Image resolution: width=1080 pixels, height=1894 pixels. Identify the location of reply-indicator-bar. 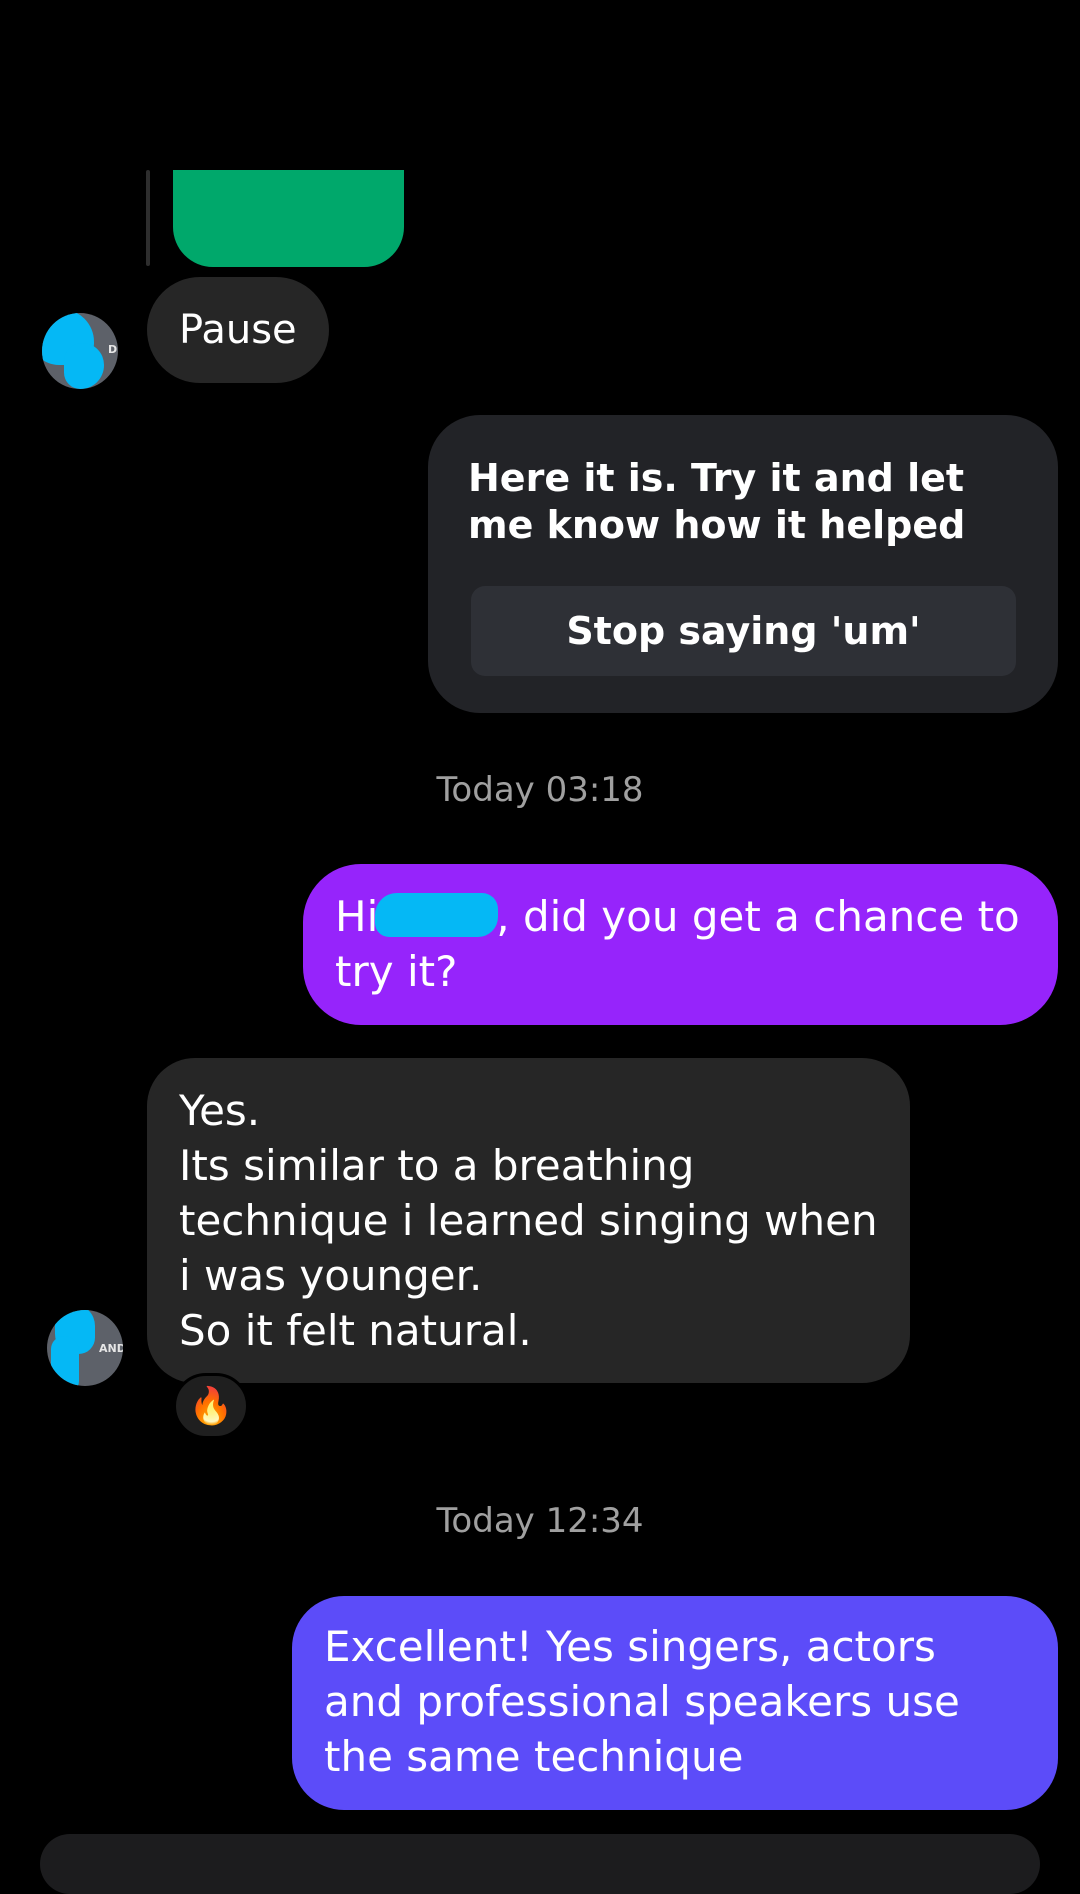
(148, 218).